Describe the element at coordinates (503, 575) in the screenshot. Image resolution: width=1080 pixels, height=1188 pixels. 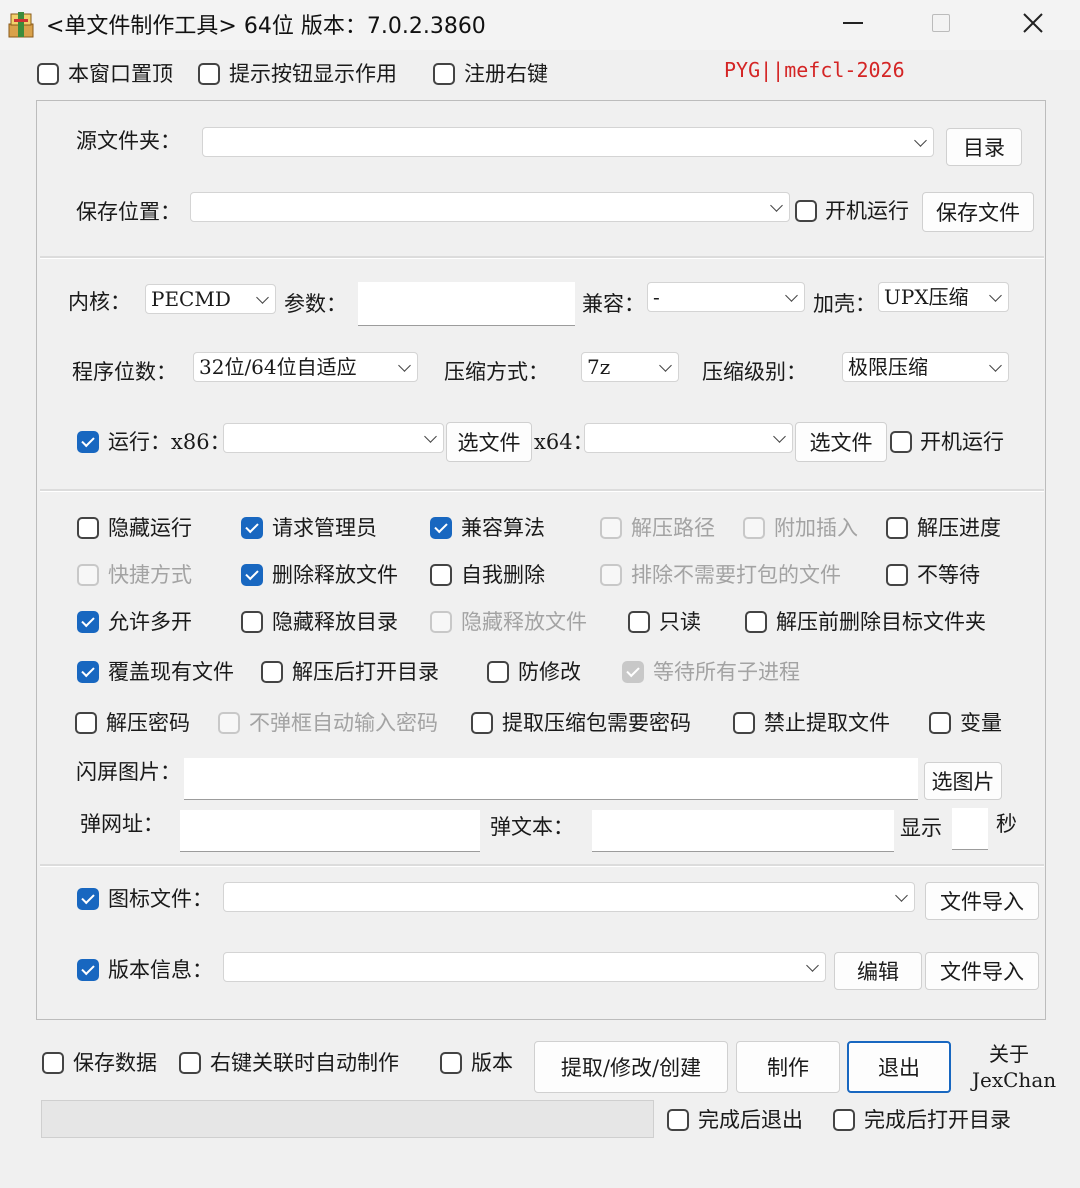
I see `option-label: 自我删除` at that location.